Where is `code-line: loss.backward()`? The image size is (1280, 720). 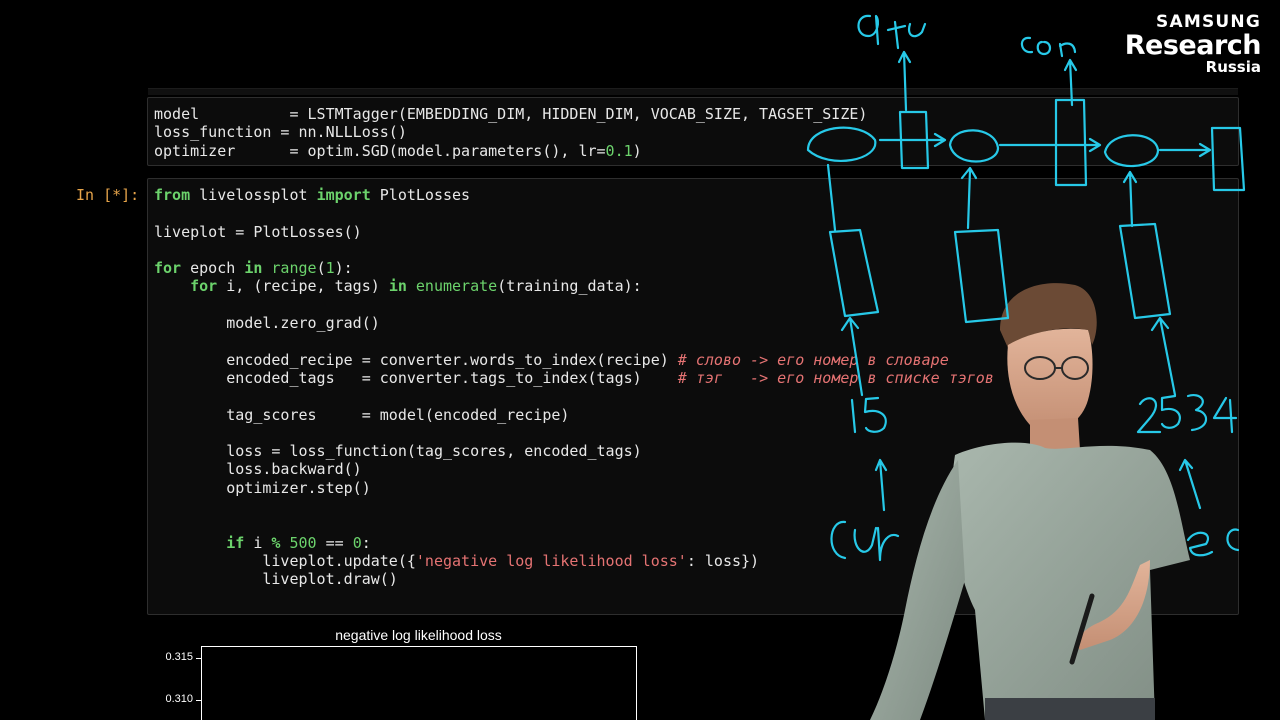 code-line: loss.backward() is located at coordinates (258, 469).